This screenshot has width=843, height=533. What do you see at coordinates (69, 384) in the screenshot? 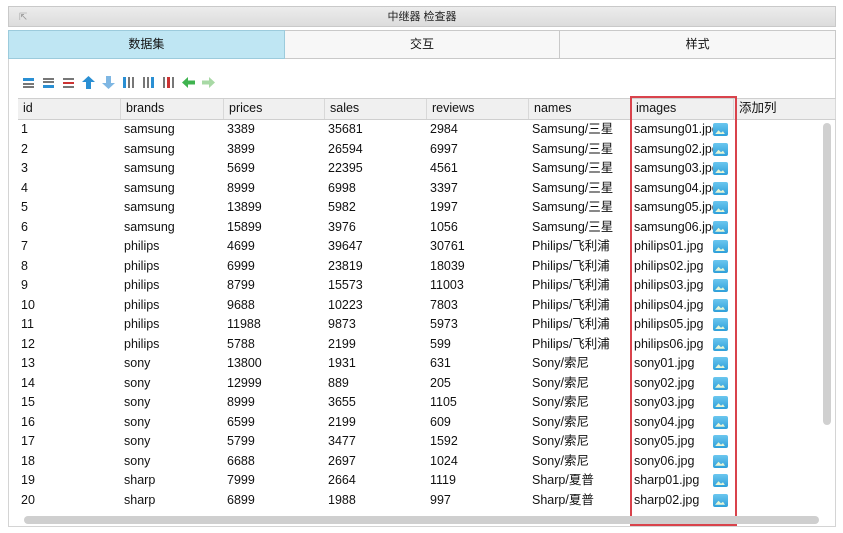
I see `cell-id: 14` at bounding box center [69, 384].